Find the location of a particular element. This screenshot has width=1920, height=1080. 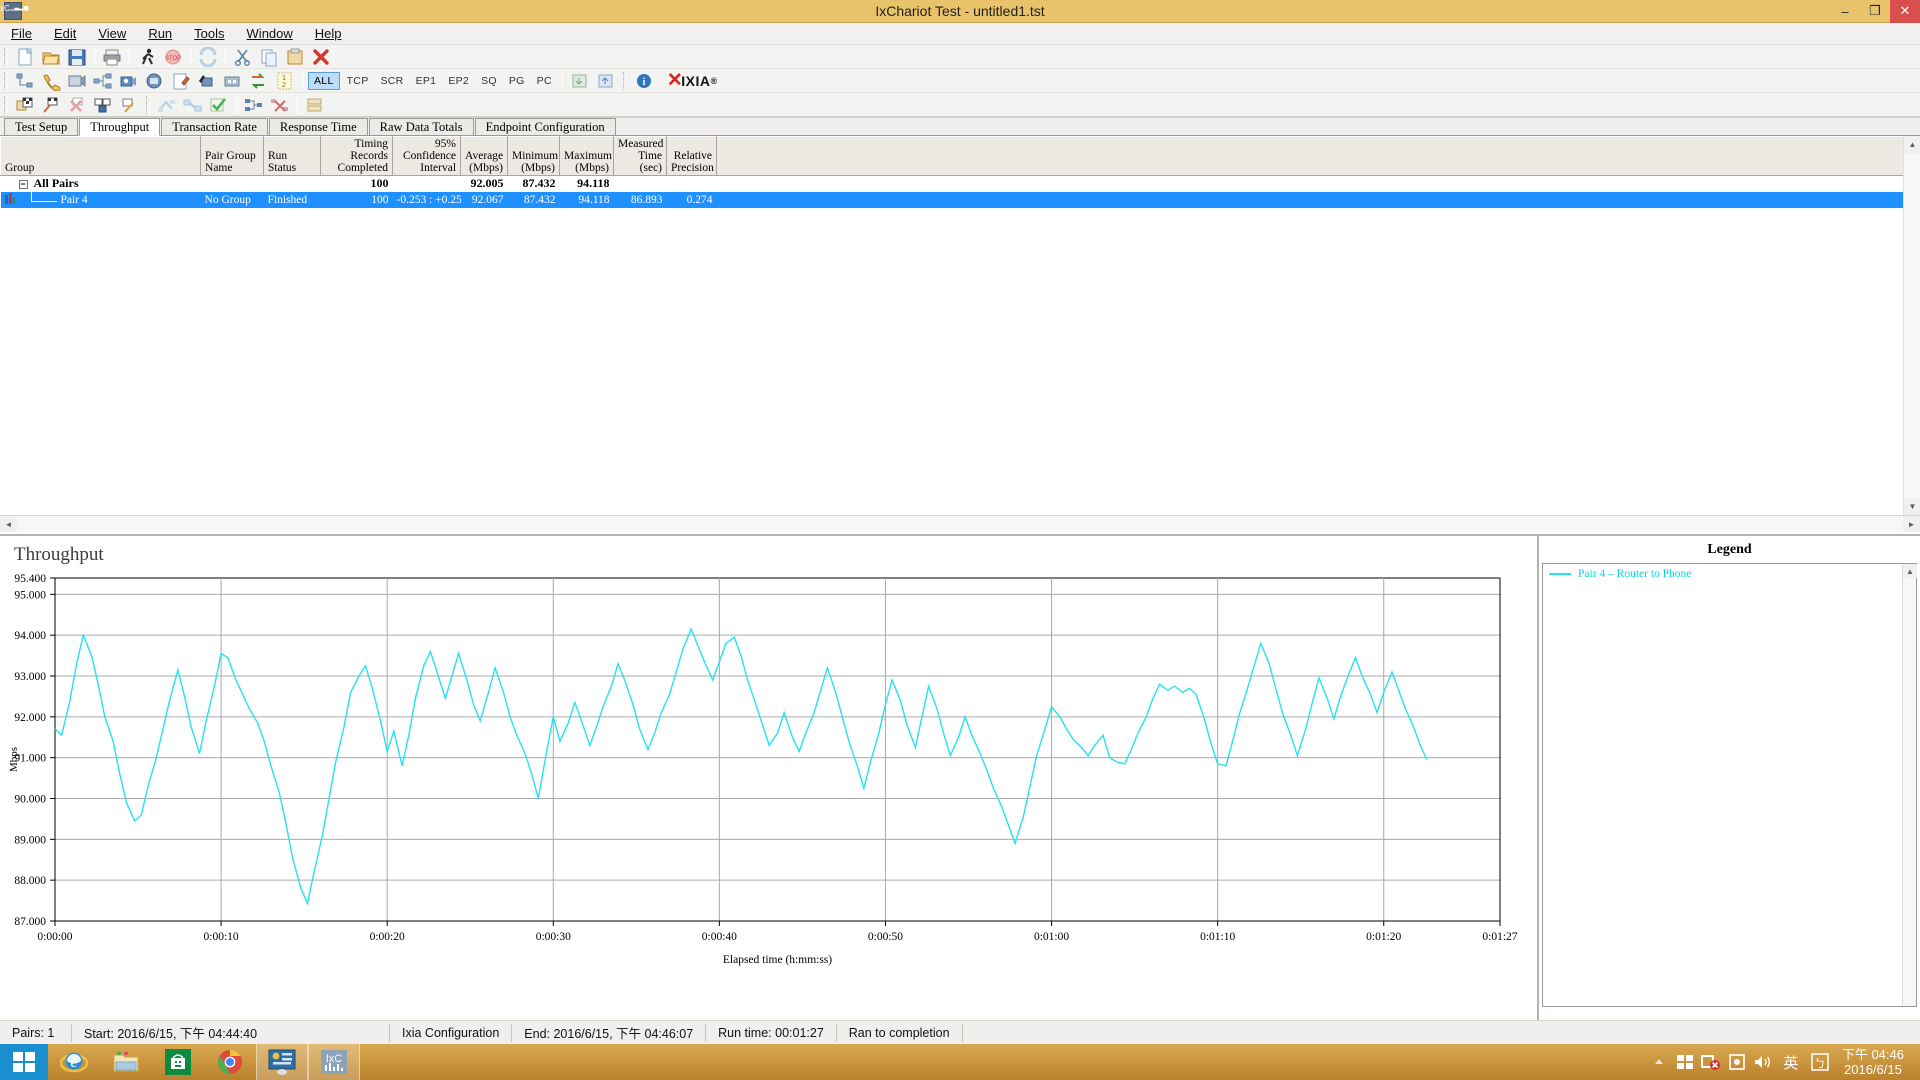

windows-start-icon is located at coordinates (24, 1062).